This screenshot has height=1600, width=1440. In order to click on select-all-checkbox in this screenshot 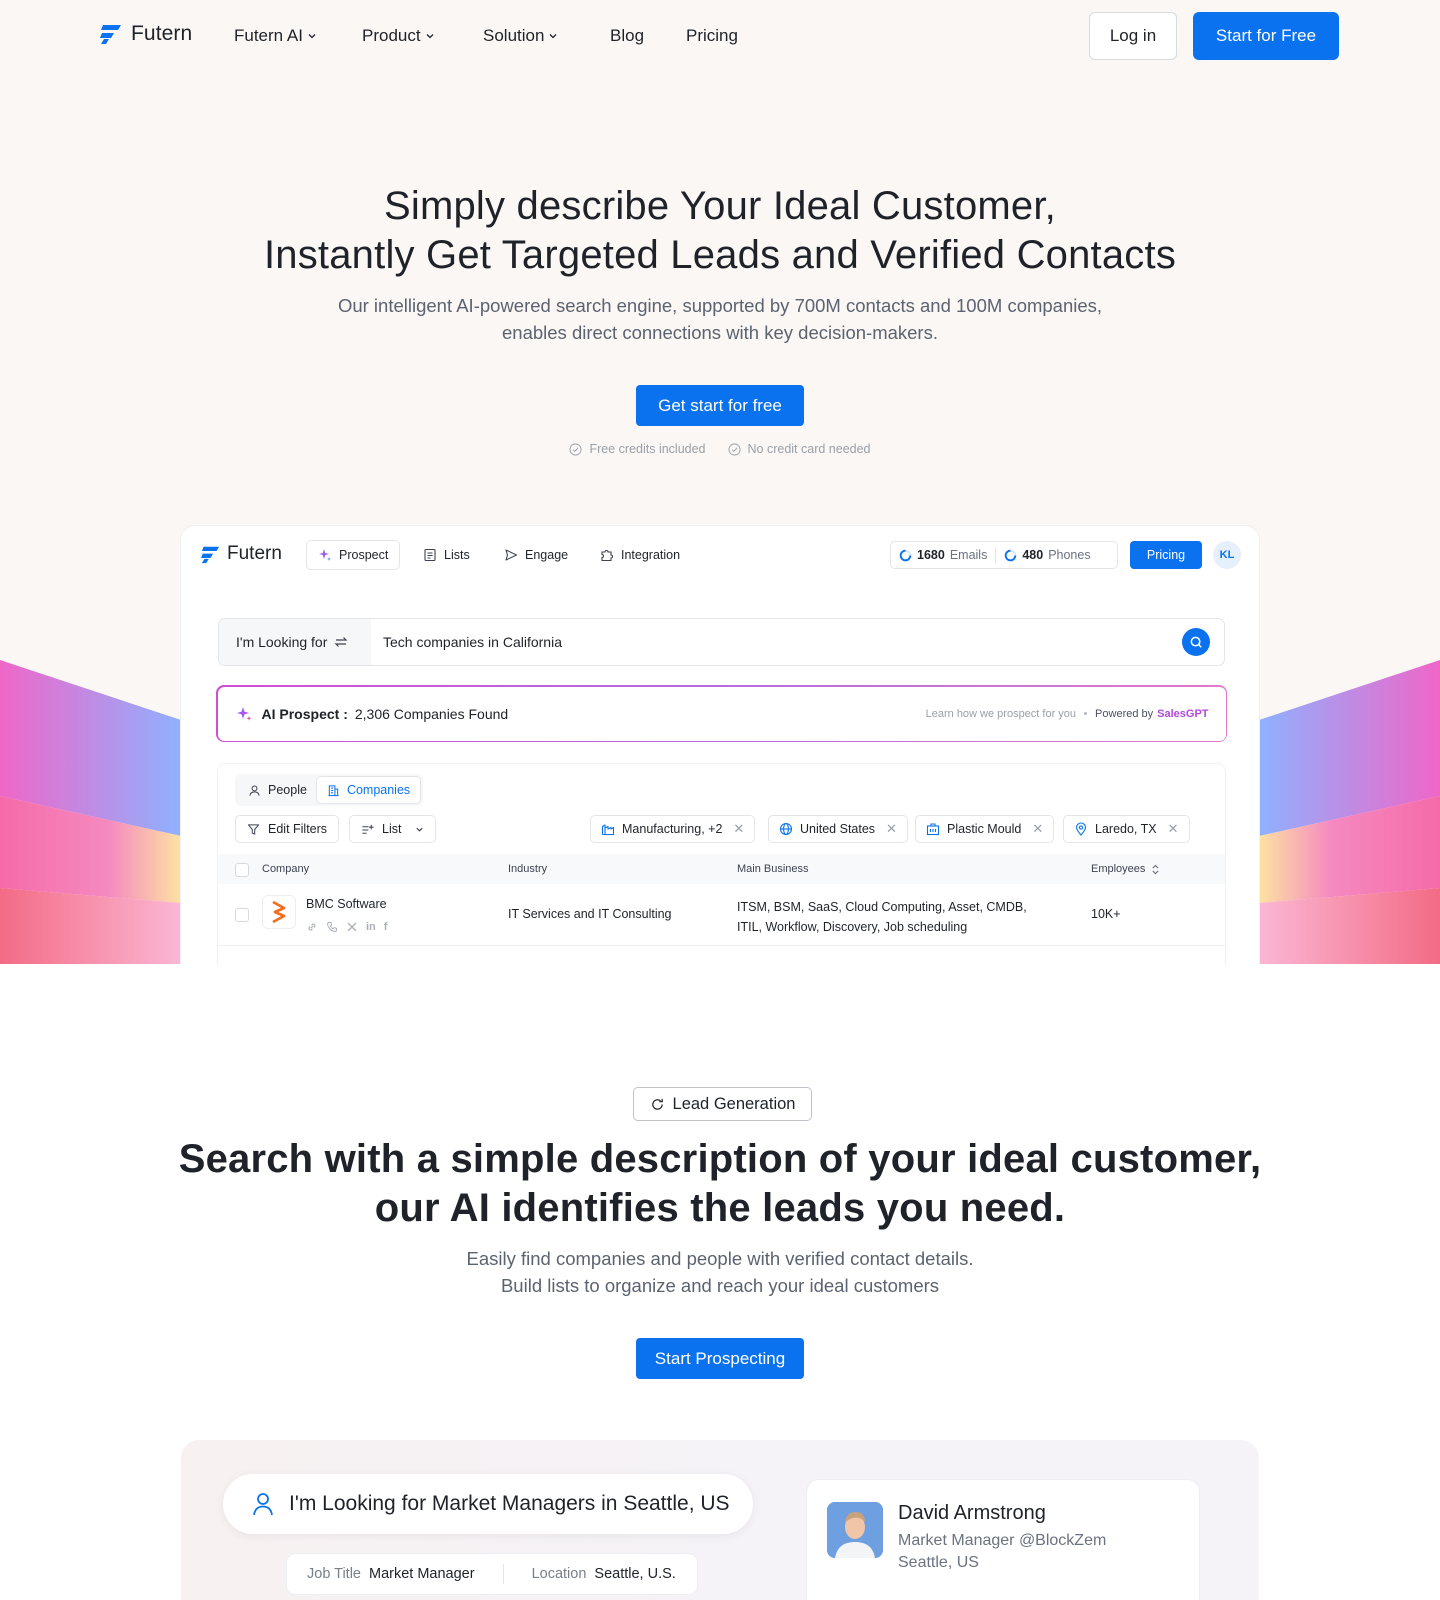, I will do `click(242, 870)`.